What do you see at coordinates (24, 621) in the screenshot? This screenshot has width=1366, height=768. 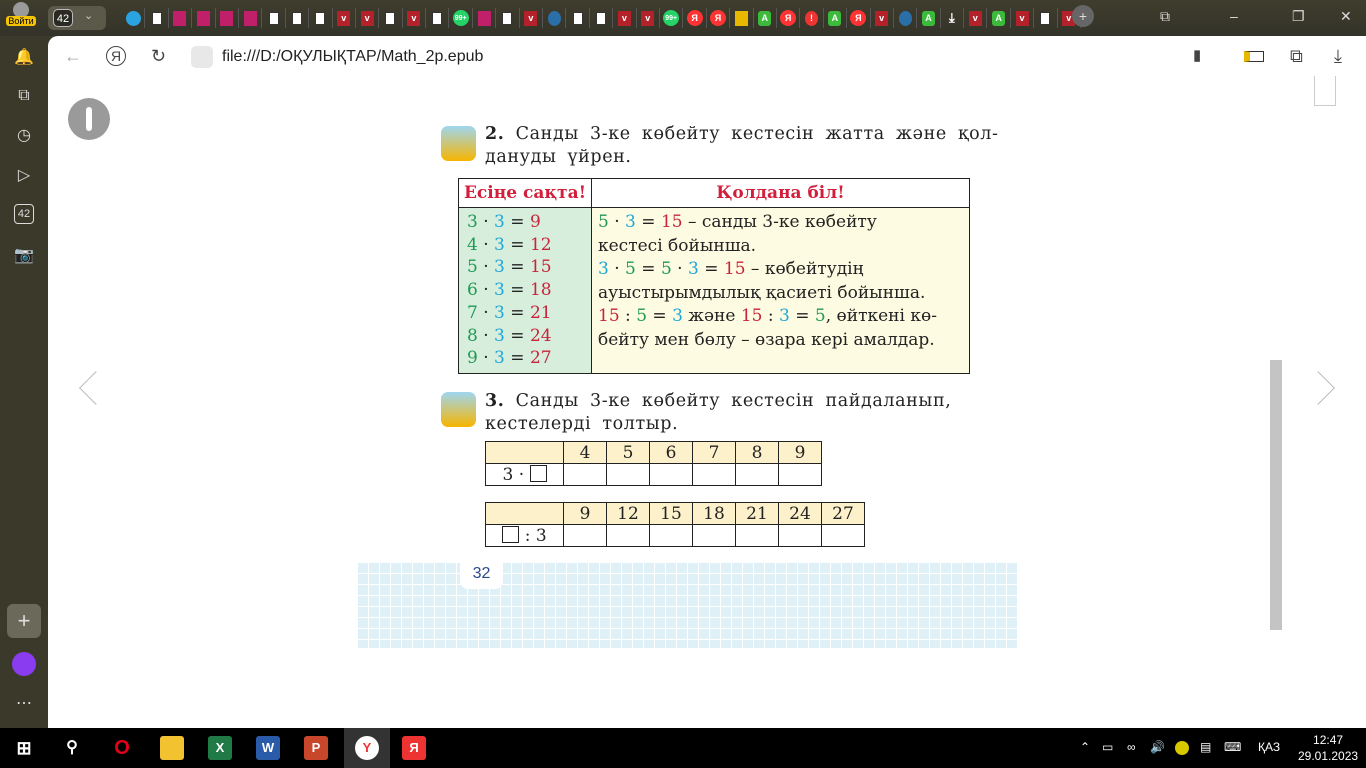 I see `add-panel-button: +` at bounding box center [24, 621].